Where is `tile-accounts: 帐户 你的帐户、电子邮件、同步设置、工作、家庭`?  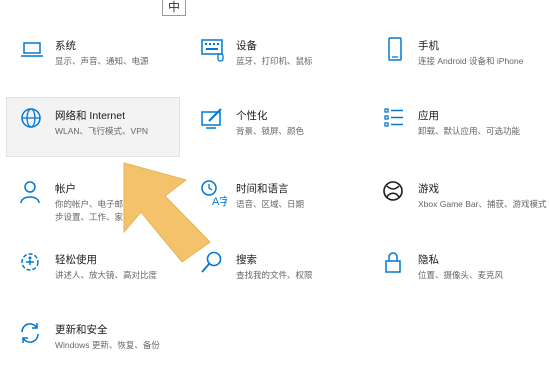 tile-accounts: 帐户 你的帐户、电子邮件、同步设置、工作、家庭 is located at coordinates (100, 205).